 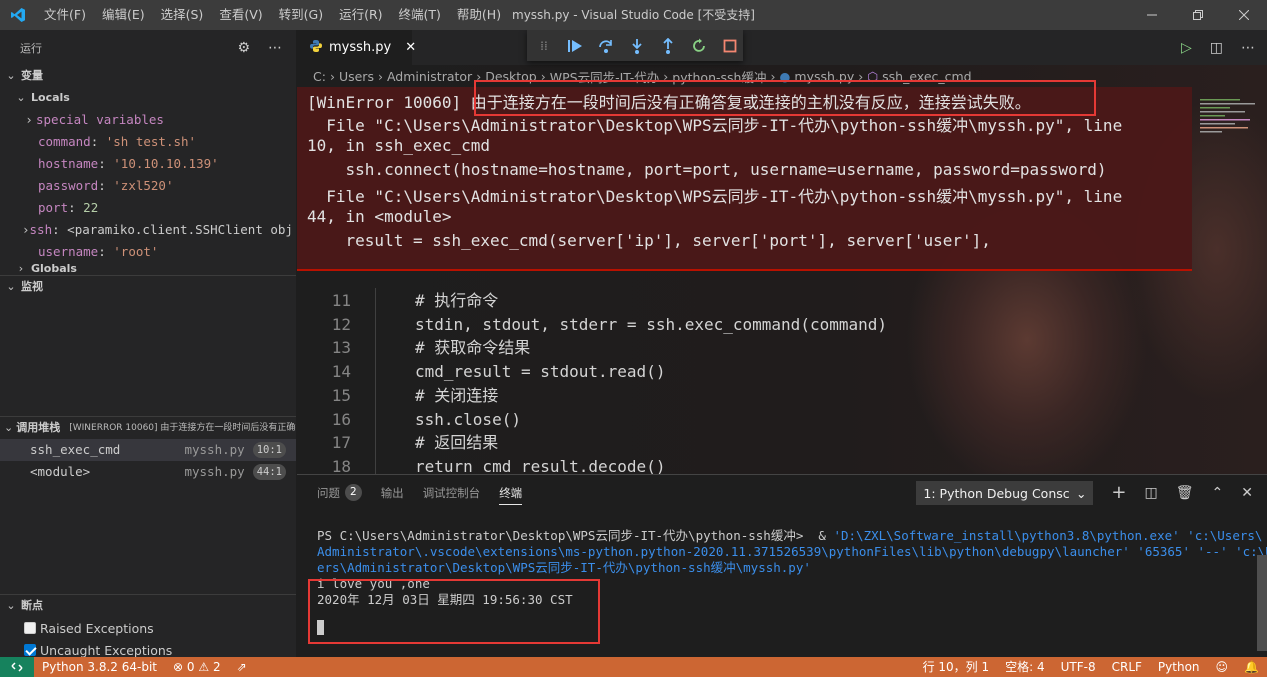 I want to click on breadcrumb-item: Users, so click(x=356, y=76).